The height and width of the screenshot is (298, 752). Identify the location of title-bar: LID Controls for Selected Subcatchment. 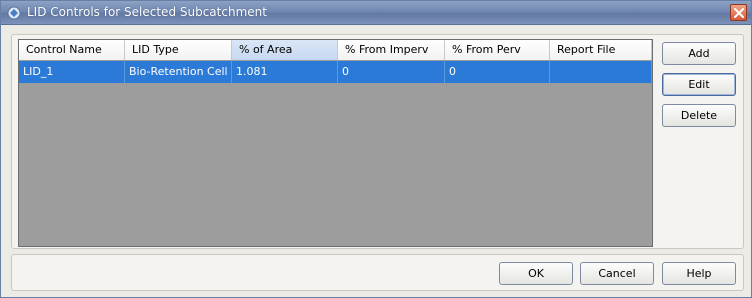
(376, 13).